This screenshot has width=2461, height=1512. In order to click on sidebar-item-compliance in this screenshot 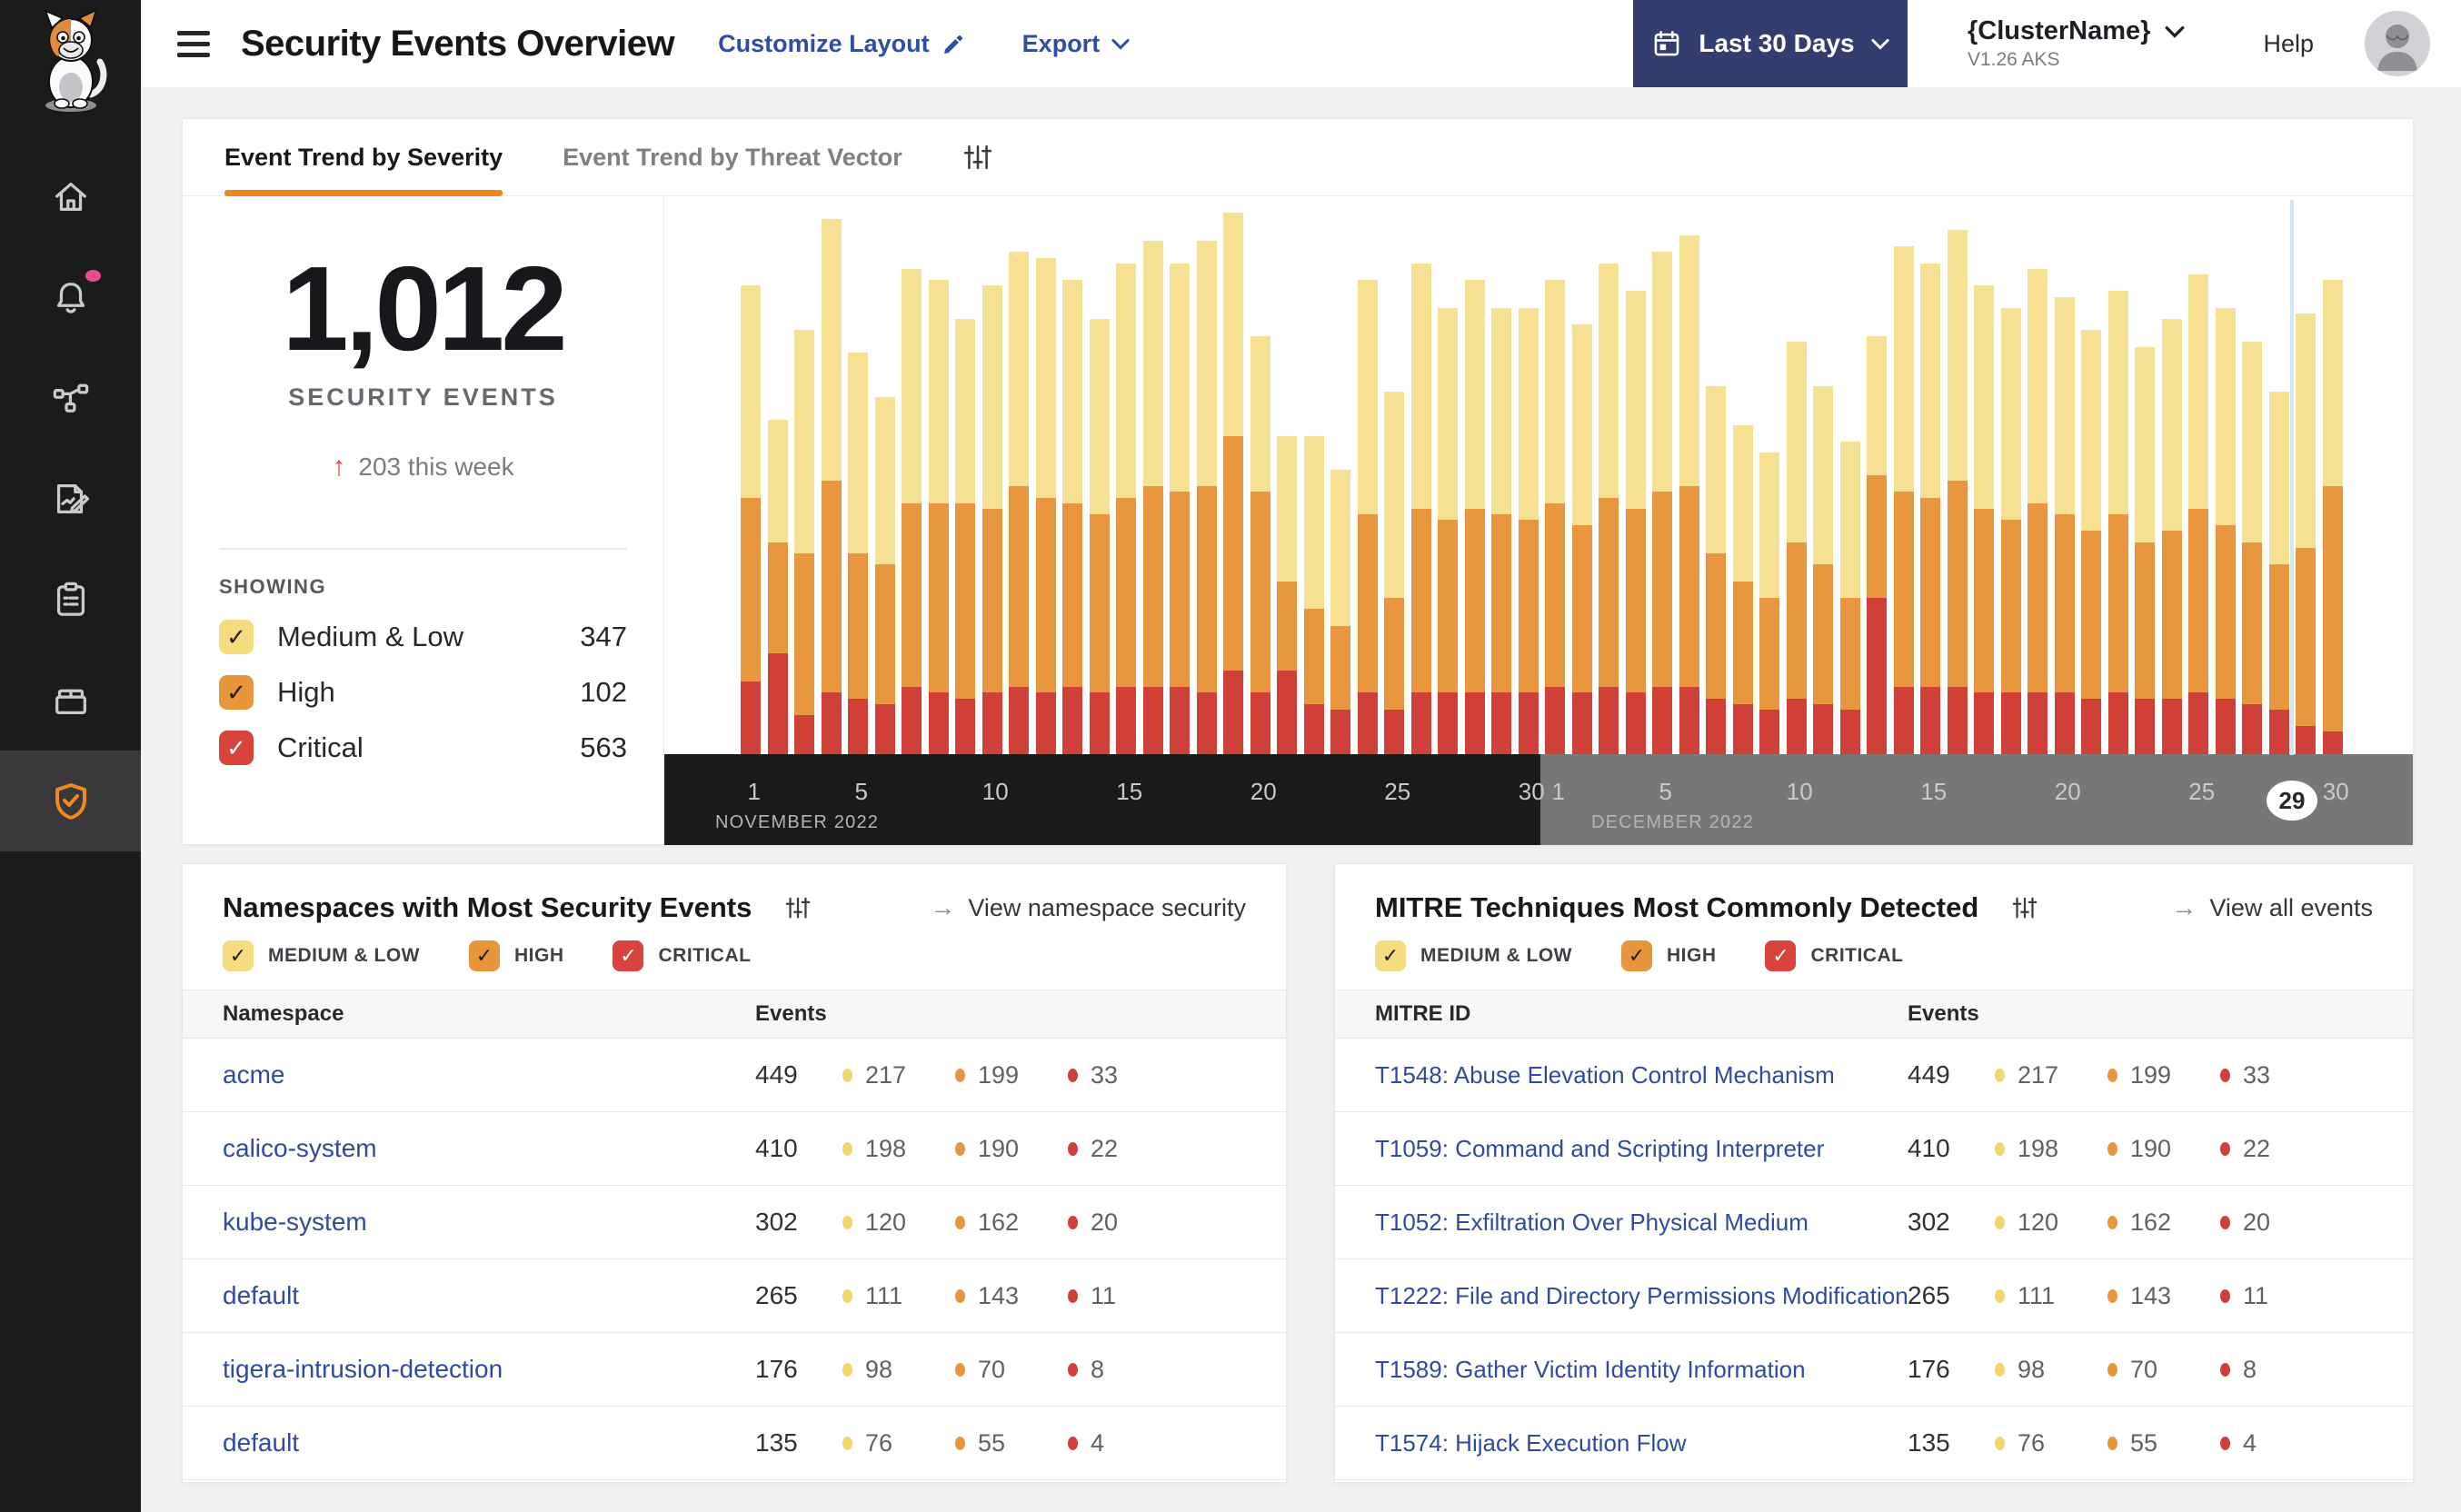, I will do `click(70, 599)`.